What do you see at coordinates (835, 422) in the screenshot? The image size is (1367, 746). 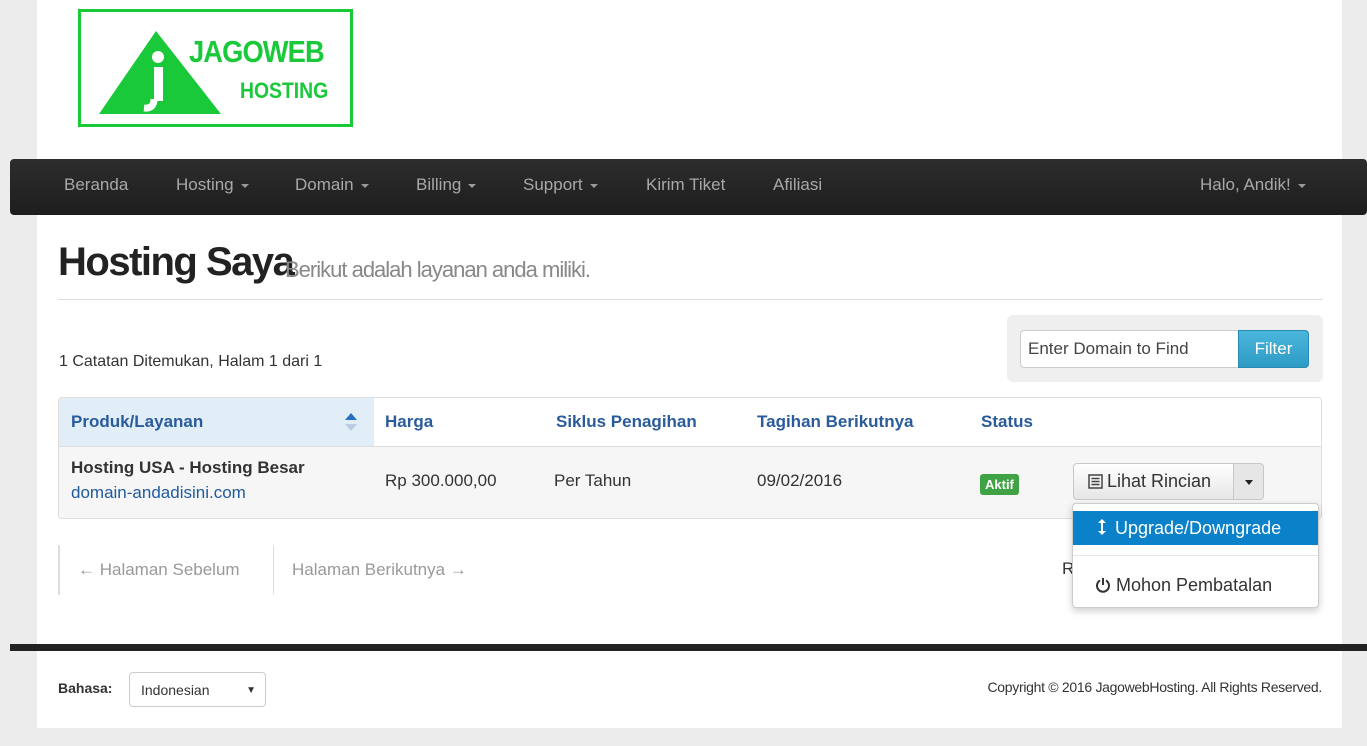 I see `col-header-next-due: Tagihan Berikutnya` at bounding box center [835, 422].